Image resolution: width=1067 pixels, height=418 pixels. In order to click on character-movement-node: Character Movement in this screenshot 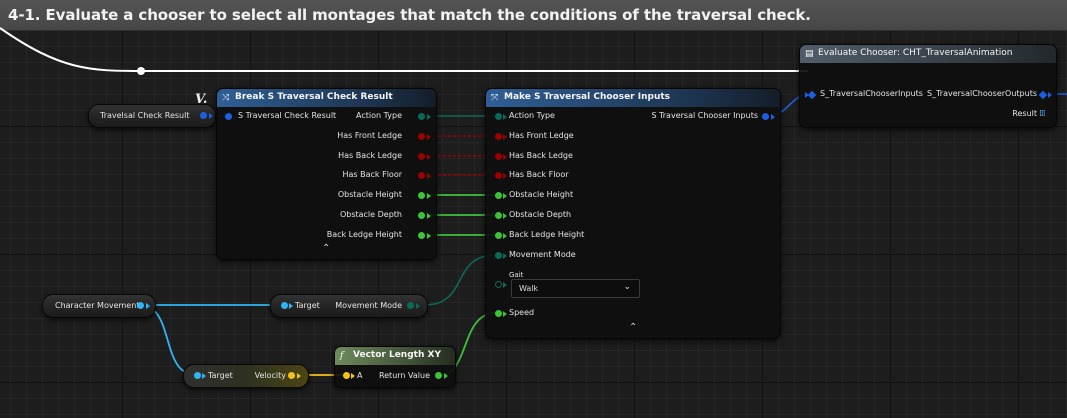, I will do `click(99, 306)`.